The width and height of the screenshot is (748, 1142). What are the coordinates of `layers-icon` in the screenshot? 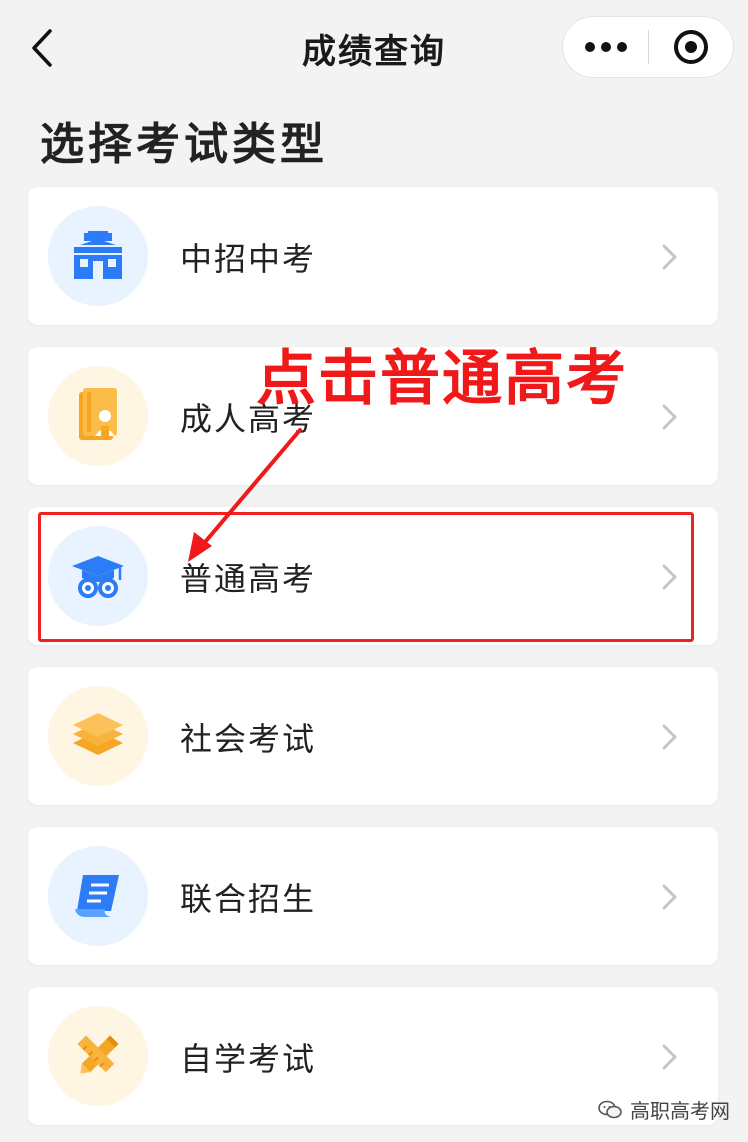 It's located at (98, 734).